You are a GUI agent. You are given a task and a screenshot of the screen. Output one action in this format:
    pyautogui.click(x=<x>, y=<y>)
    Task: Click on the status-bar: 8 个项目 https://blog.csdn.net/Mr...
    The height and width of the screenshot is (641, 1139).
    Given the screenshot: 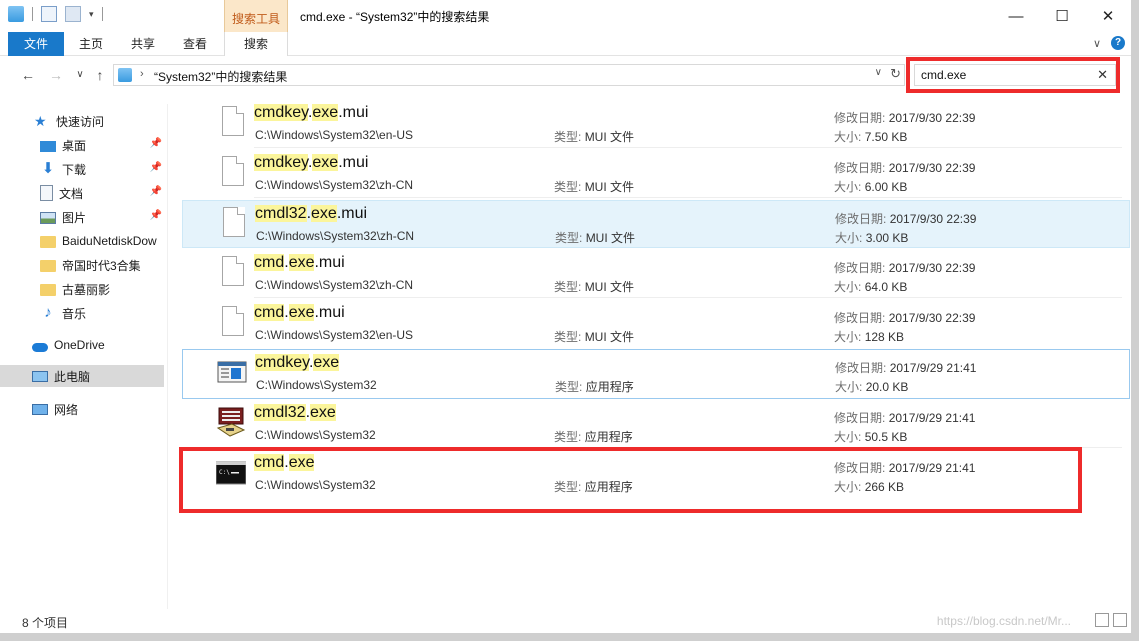 What is the action you would take?
    pyautogui.click(x=565, y=621)
    